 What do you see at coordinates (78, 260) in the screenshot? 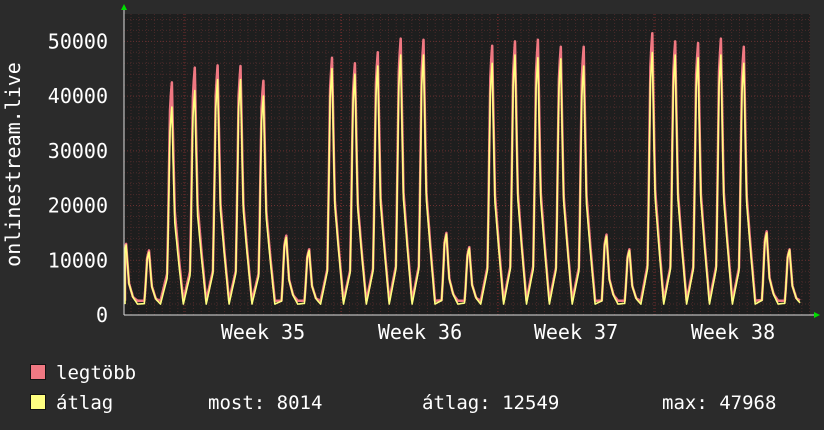
I see `y-tick-label: 10000` at bounding box center [78, 260].